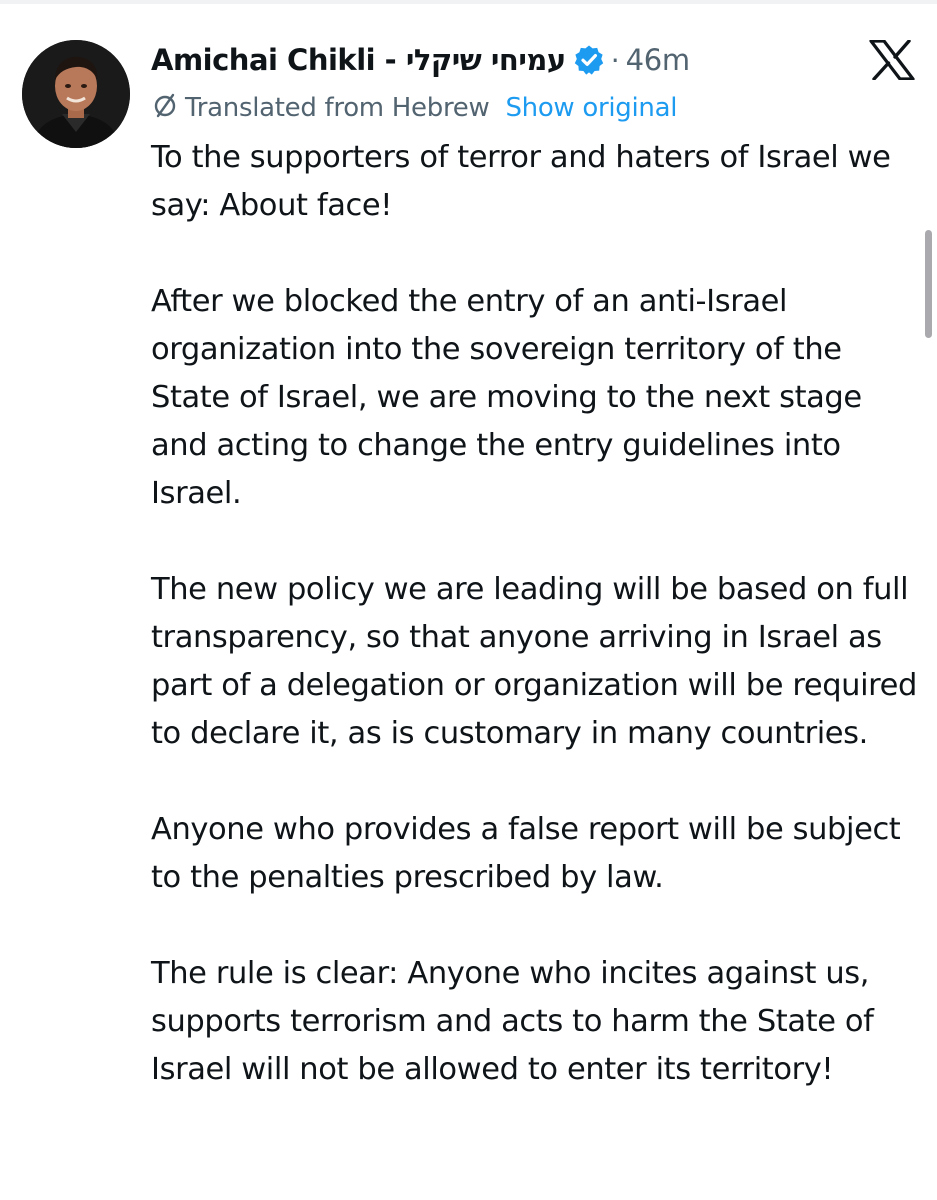 The height and width of the screenshot is (1200, 937). What do you see at coordinates (591, 108) in the screenshot?
I see `show-original-link: Show original` at bounding box center [591, 108].